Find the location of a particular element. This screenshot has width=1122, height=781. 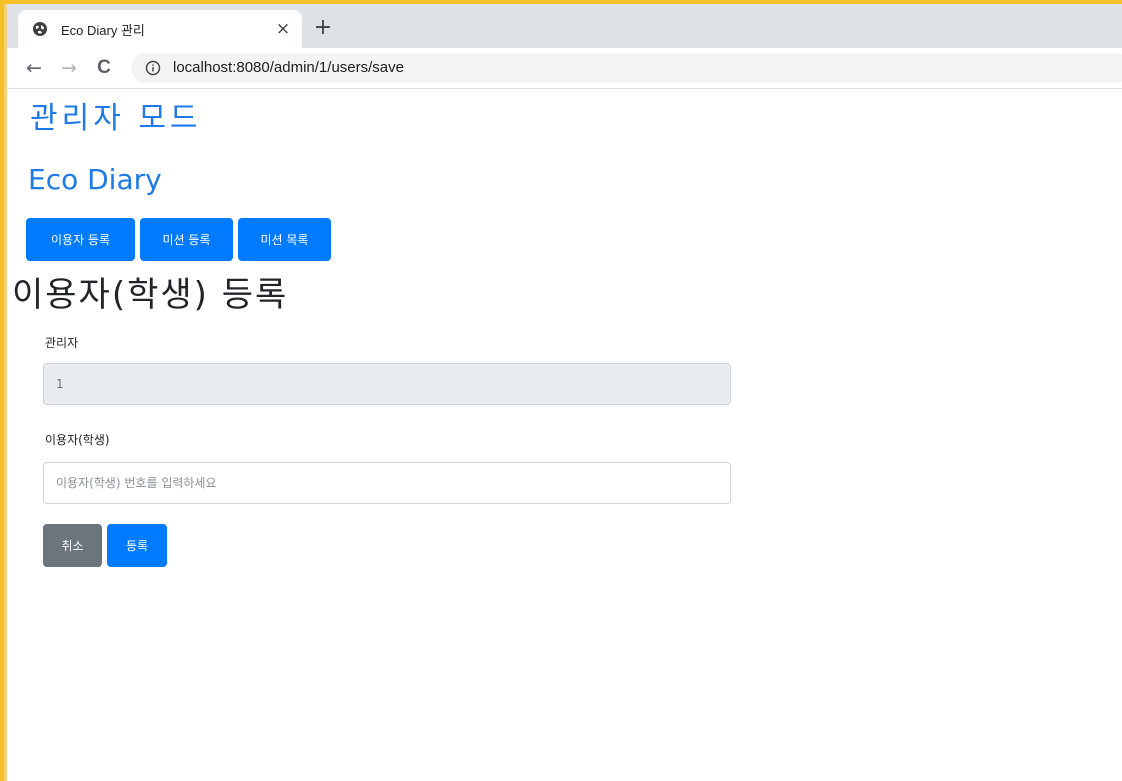

user-field-label: 이용자(학생) is located at coordinates (77, 440).